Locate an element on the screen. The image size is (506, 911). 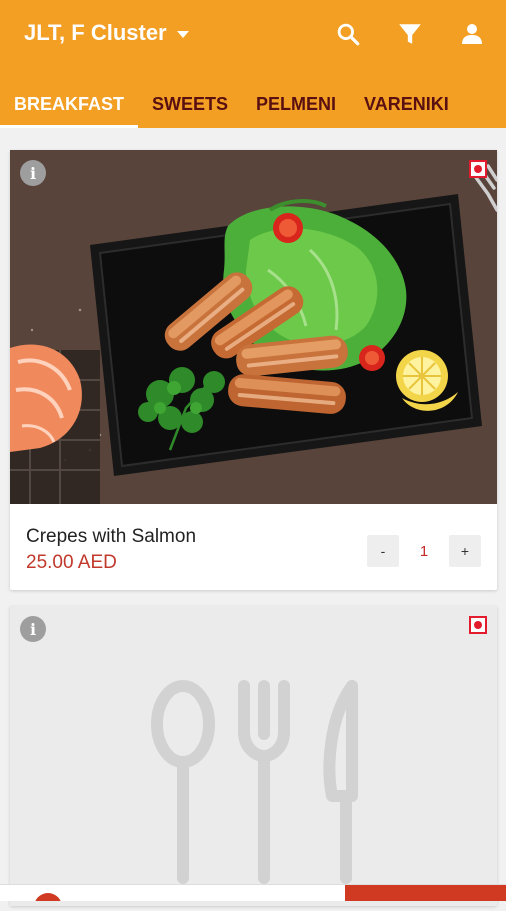
search-button is located at coordinates (348, 34).